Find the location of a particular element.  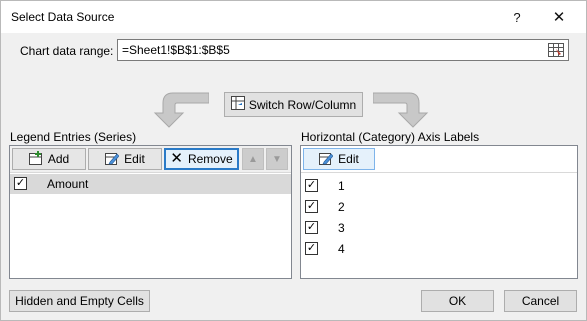

ok-button: OK is located at coordinates (457, 301).